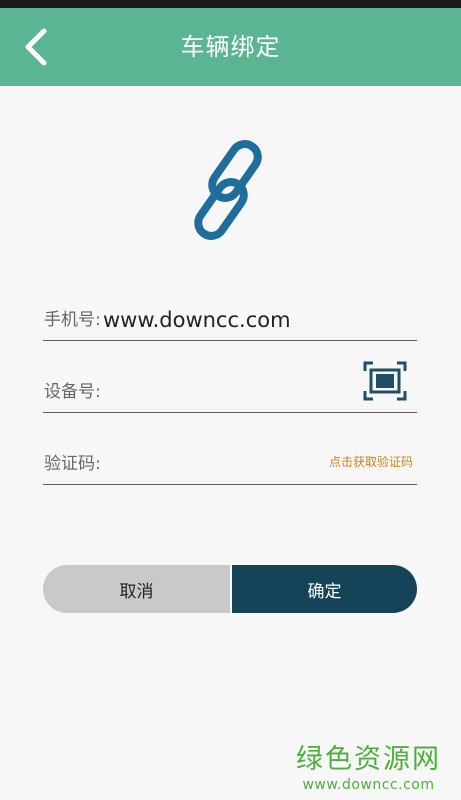 The width and height of the screenshot is (461, 800). Describe the element at coordinates (72, 464) in the screenshot. I see `code-label: 验证码:` at that location.